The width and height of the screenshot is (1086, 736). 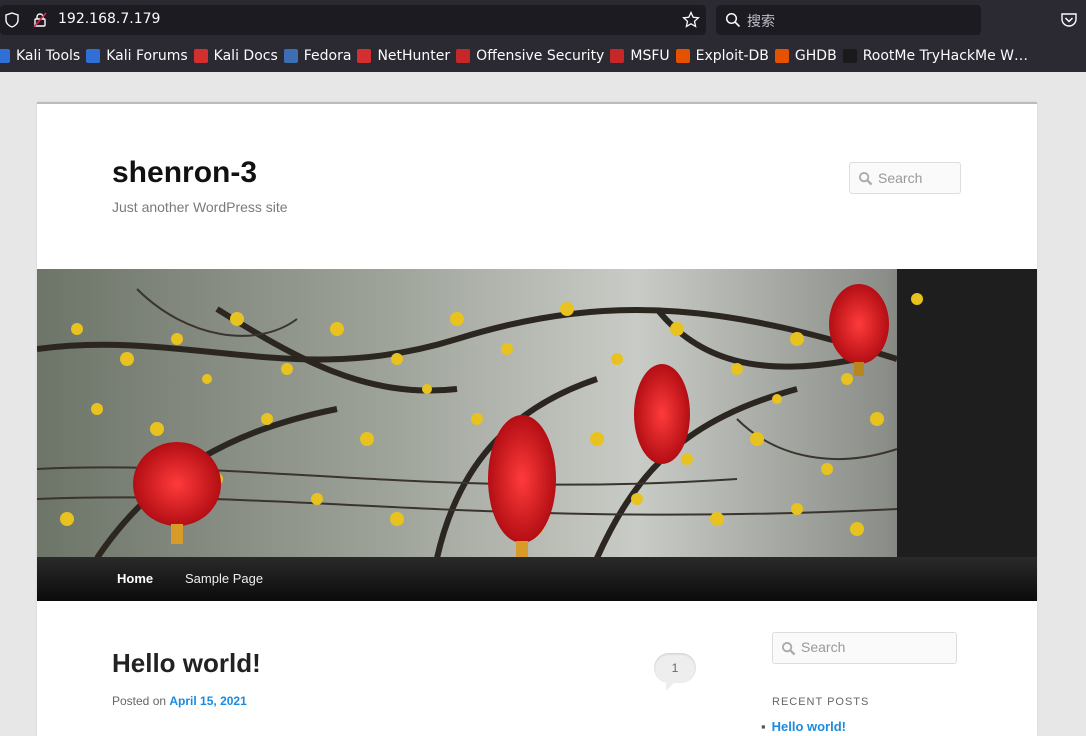 What do you see at coordinates (537, 579) in the screenshot?
I see `main-navigation: Home Sample Page` at bounding box center [537, 579].